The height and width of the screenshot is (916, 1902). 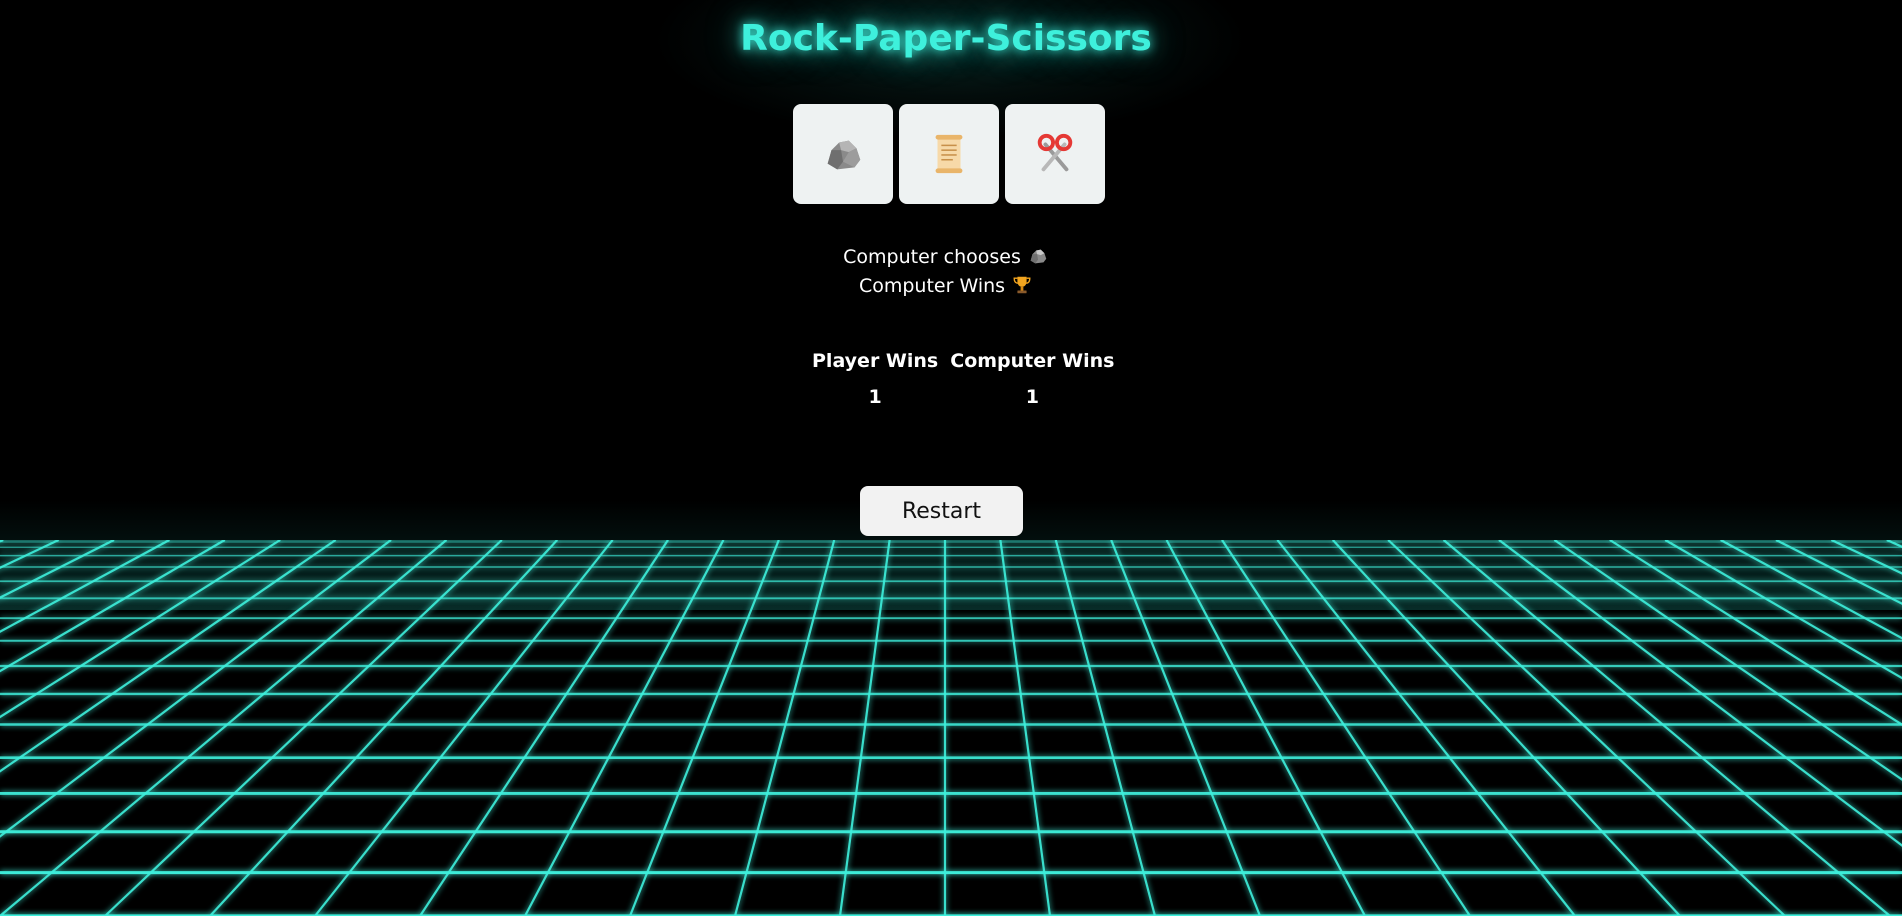 What do you see at coordinates (932, 286) in the screenshot?
I see `outcome-label: Computer Wins` at bounding box center [932, 286].